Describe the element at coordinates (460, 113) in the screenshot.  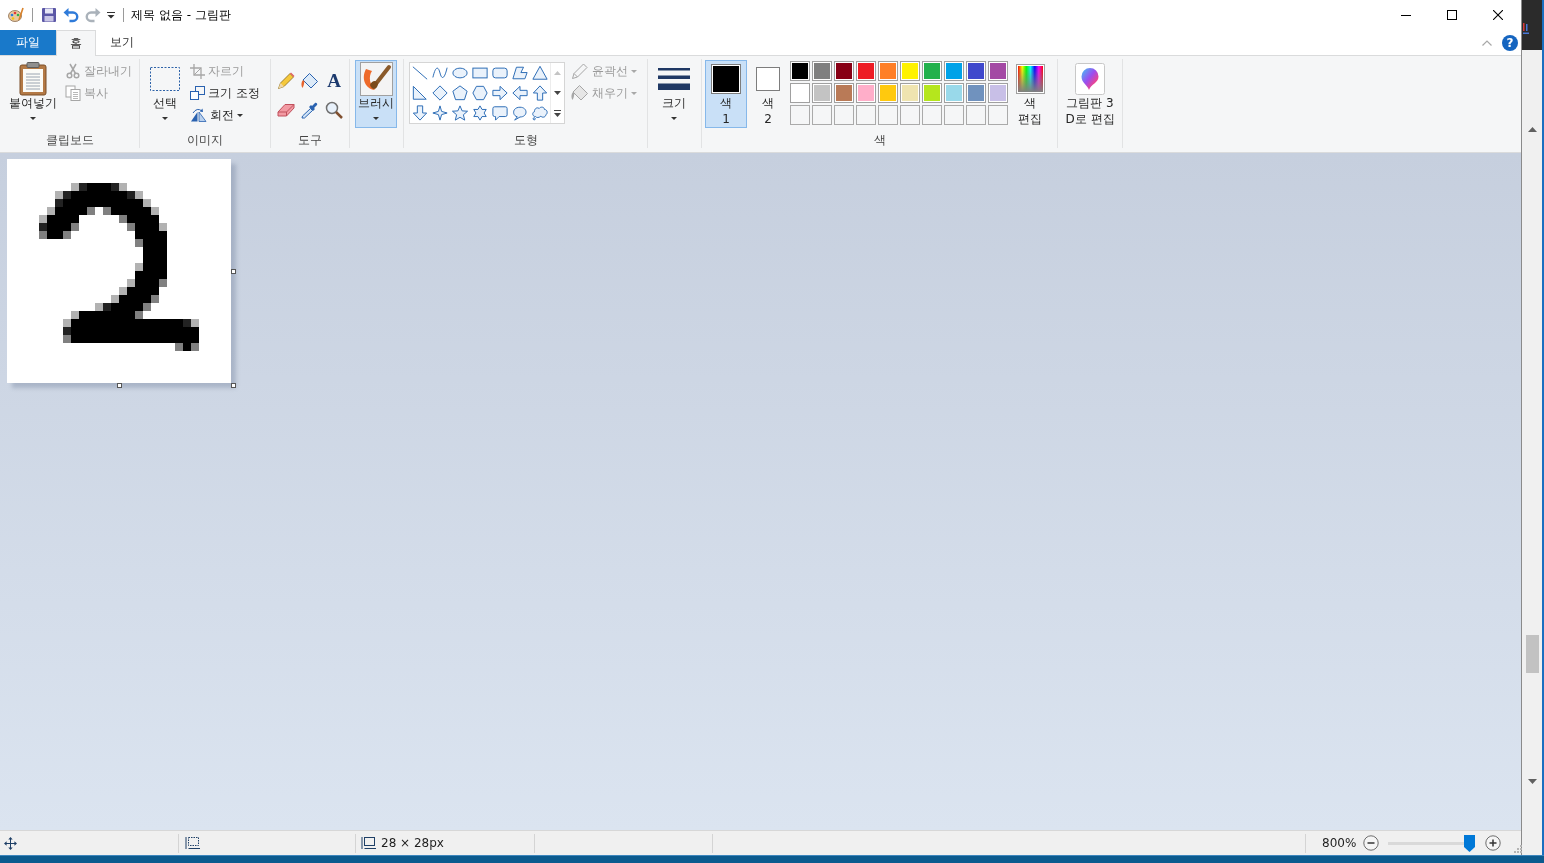
I see `five-point-star-icon` at that location.